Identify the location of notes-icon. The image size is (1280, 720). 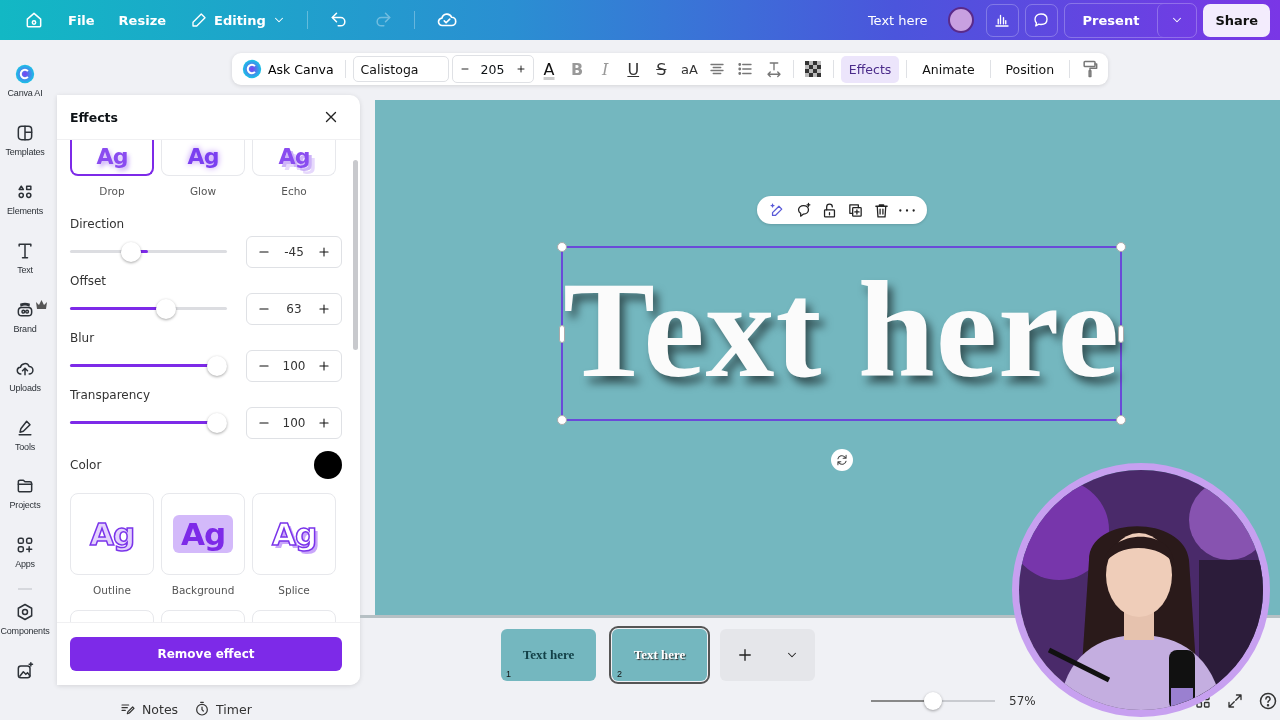
(128, 709).